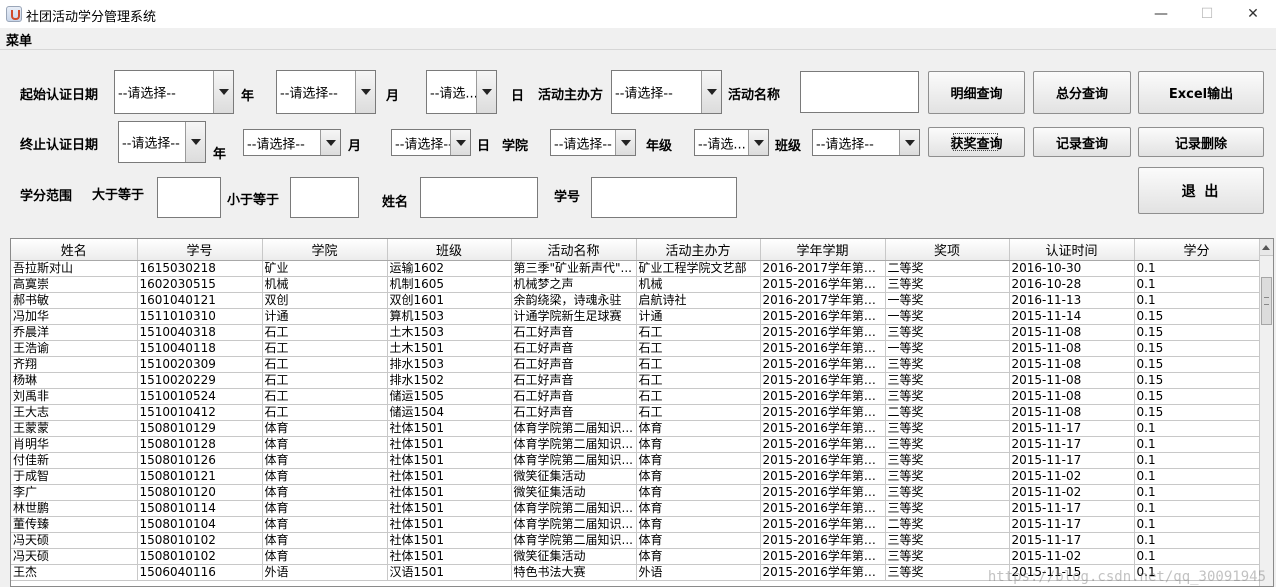 The width and height of the screenshot is (1276, 587). Describe the element at coordinates (1072, 492) in the screenshot. I see `table-cell: 2015-11-02` at that location.